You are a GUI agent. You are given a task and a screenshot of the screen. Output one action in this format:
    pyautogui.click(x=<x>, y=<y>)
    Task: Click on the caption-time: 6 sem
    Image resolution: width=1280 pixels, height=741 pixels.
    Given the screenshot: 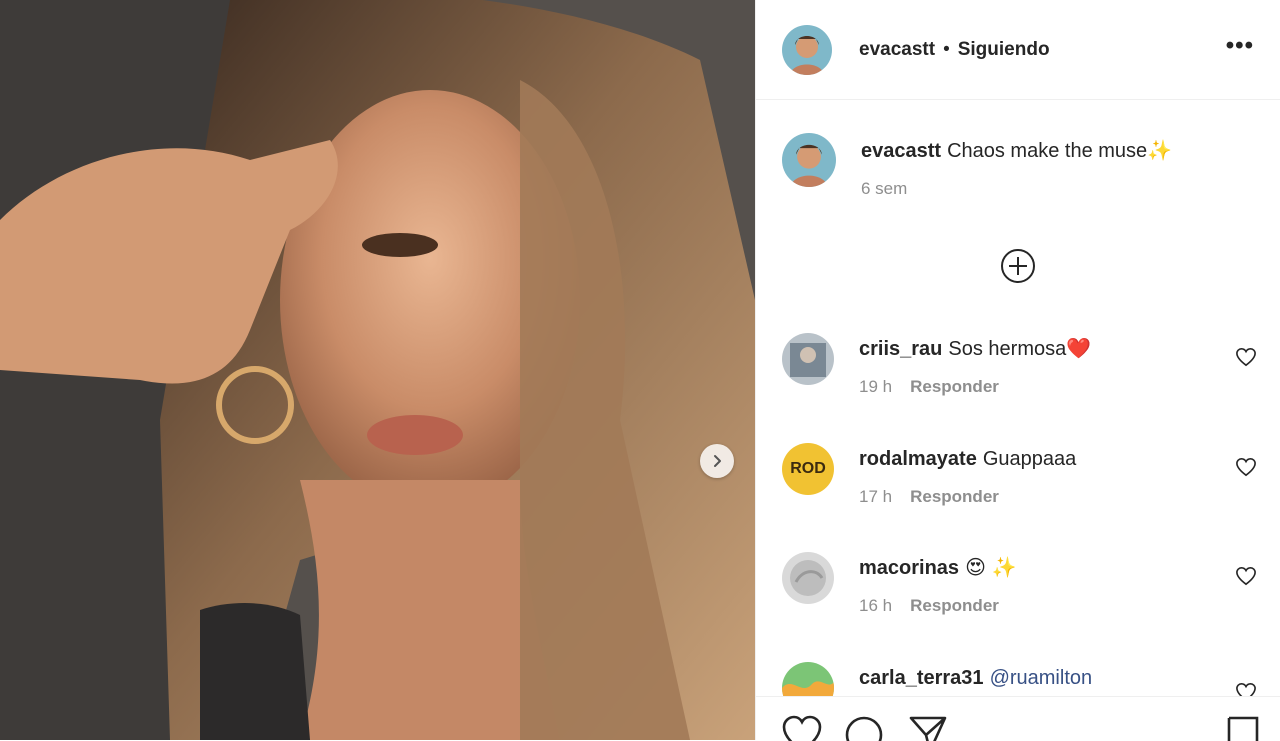 What is the action you would take?
    pyautogui.click(x=884, y=188)
    